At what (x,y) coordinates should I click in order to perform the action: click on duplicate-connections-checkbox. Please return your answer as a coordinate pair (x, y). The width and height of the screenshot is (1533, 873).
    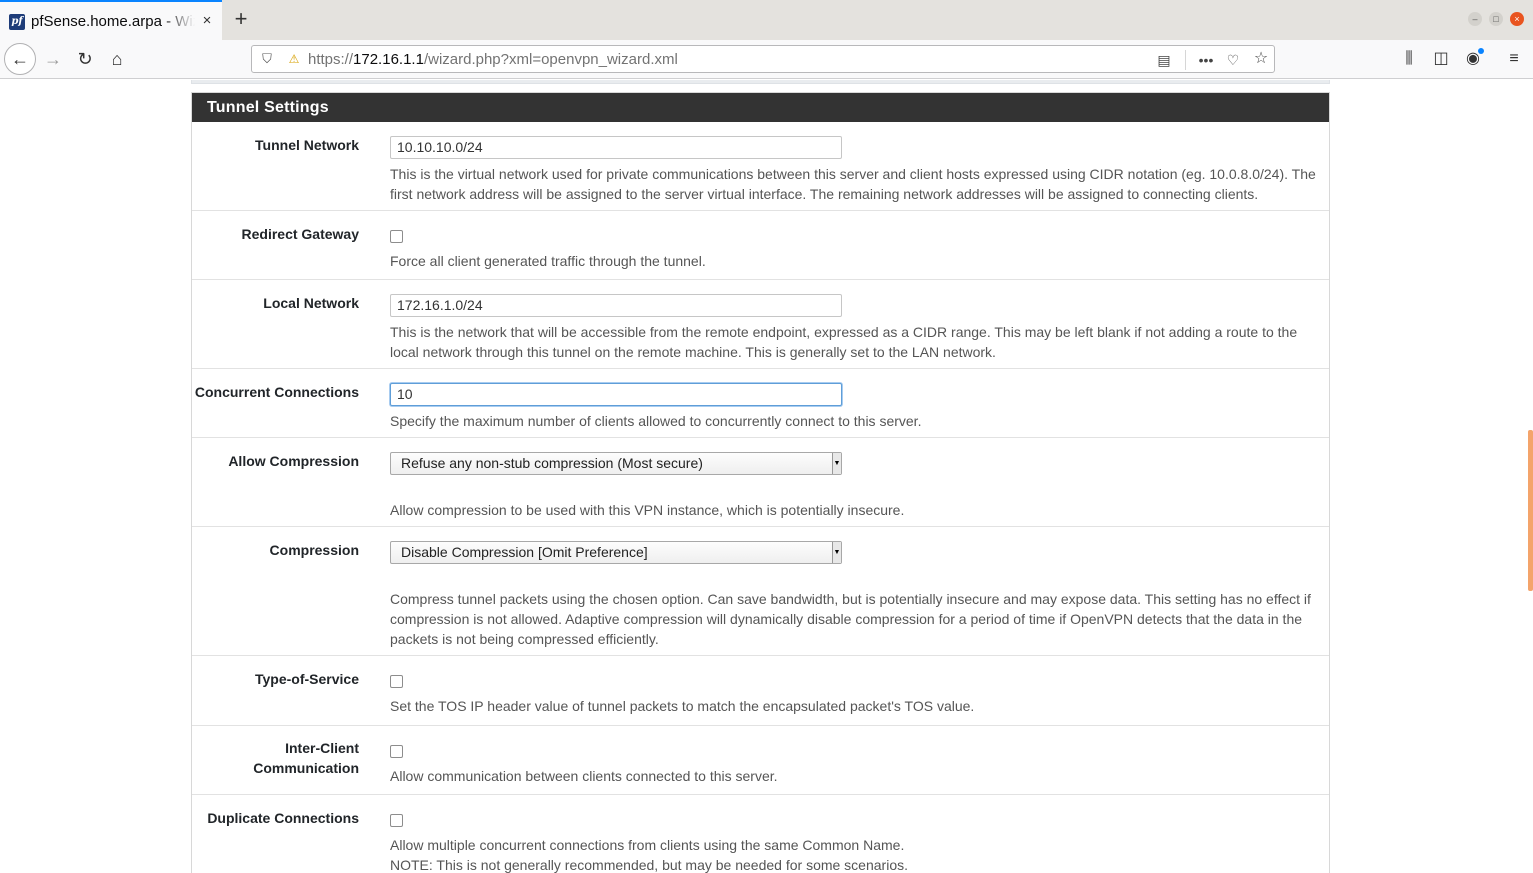
    Looking at the image, I should click on (396, 820).